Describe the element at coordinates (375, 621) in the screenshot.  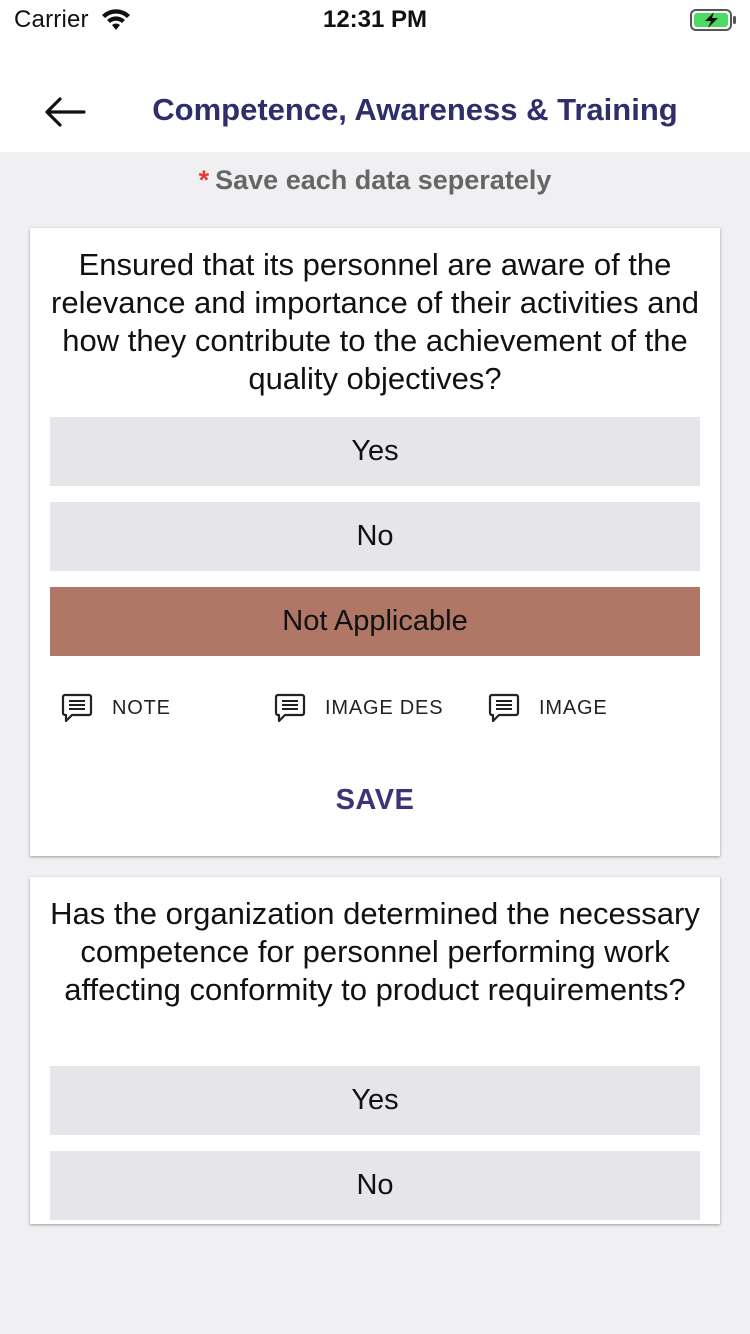
I see `option-not-applicable-button: Not Applicable` at that location.